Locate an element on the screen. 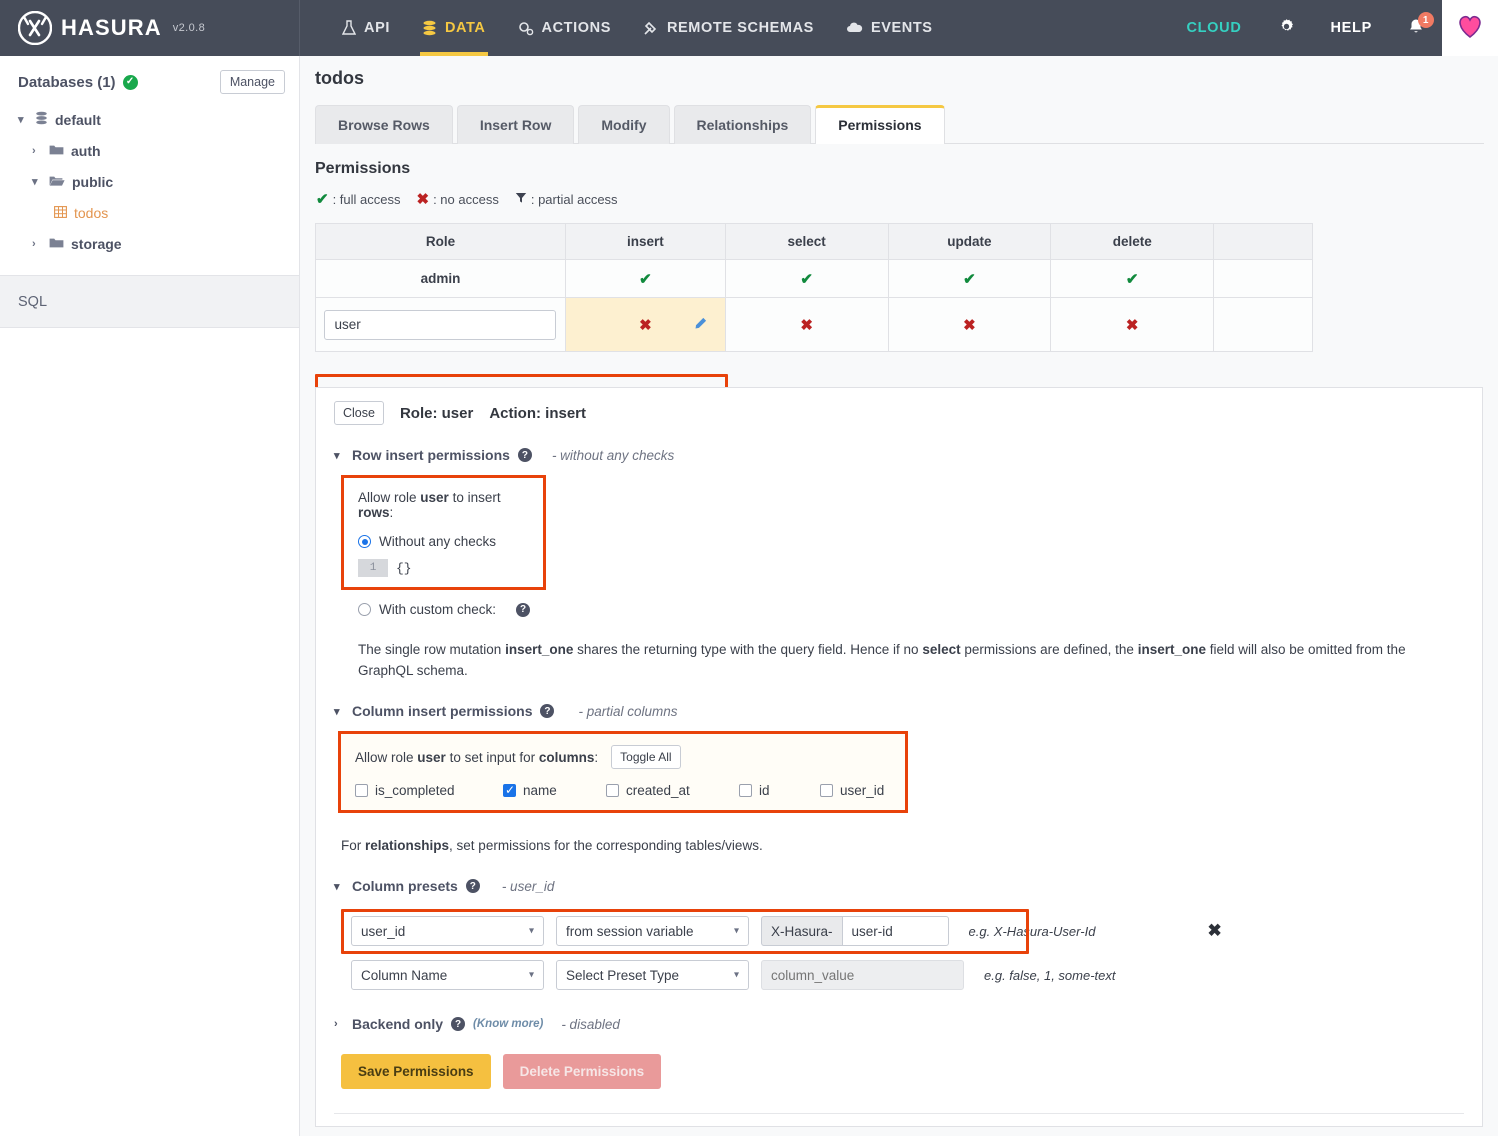 The image size is (1498, 1136). checkbox-icon-checked is located at coordinates (509, 790).